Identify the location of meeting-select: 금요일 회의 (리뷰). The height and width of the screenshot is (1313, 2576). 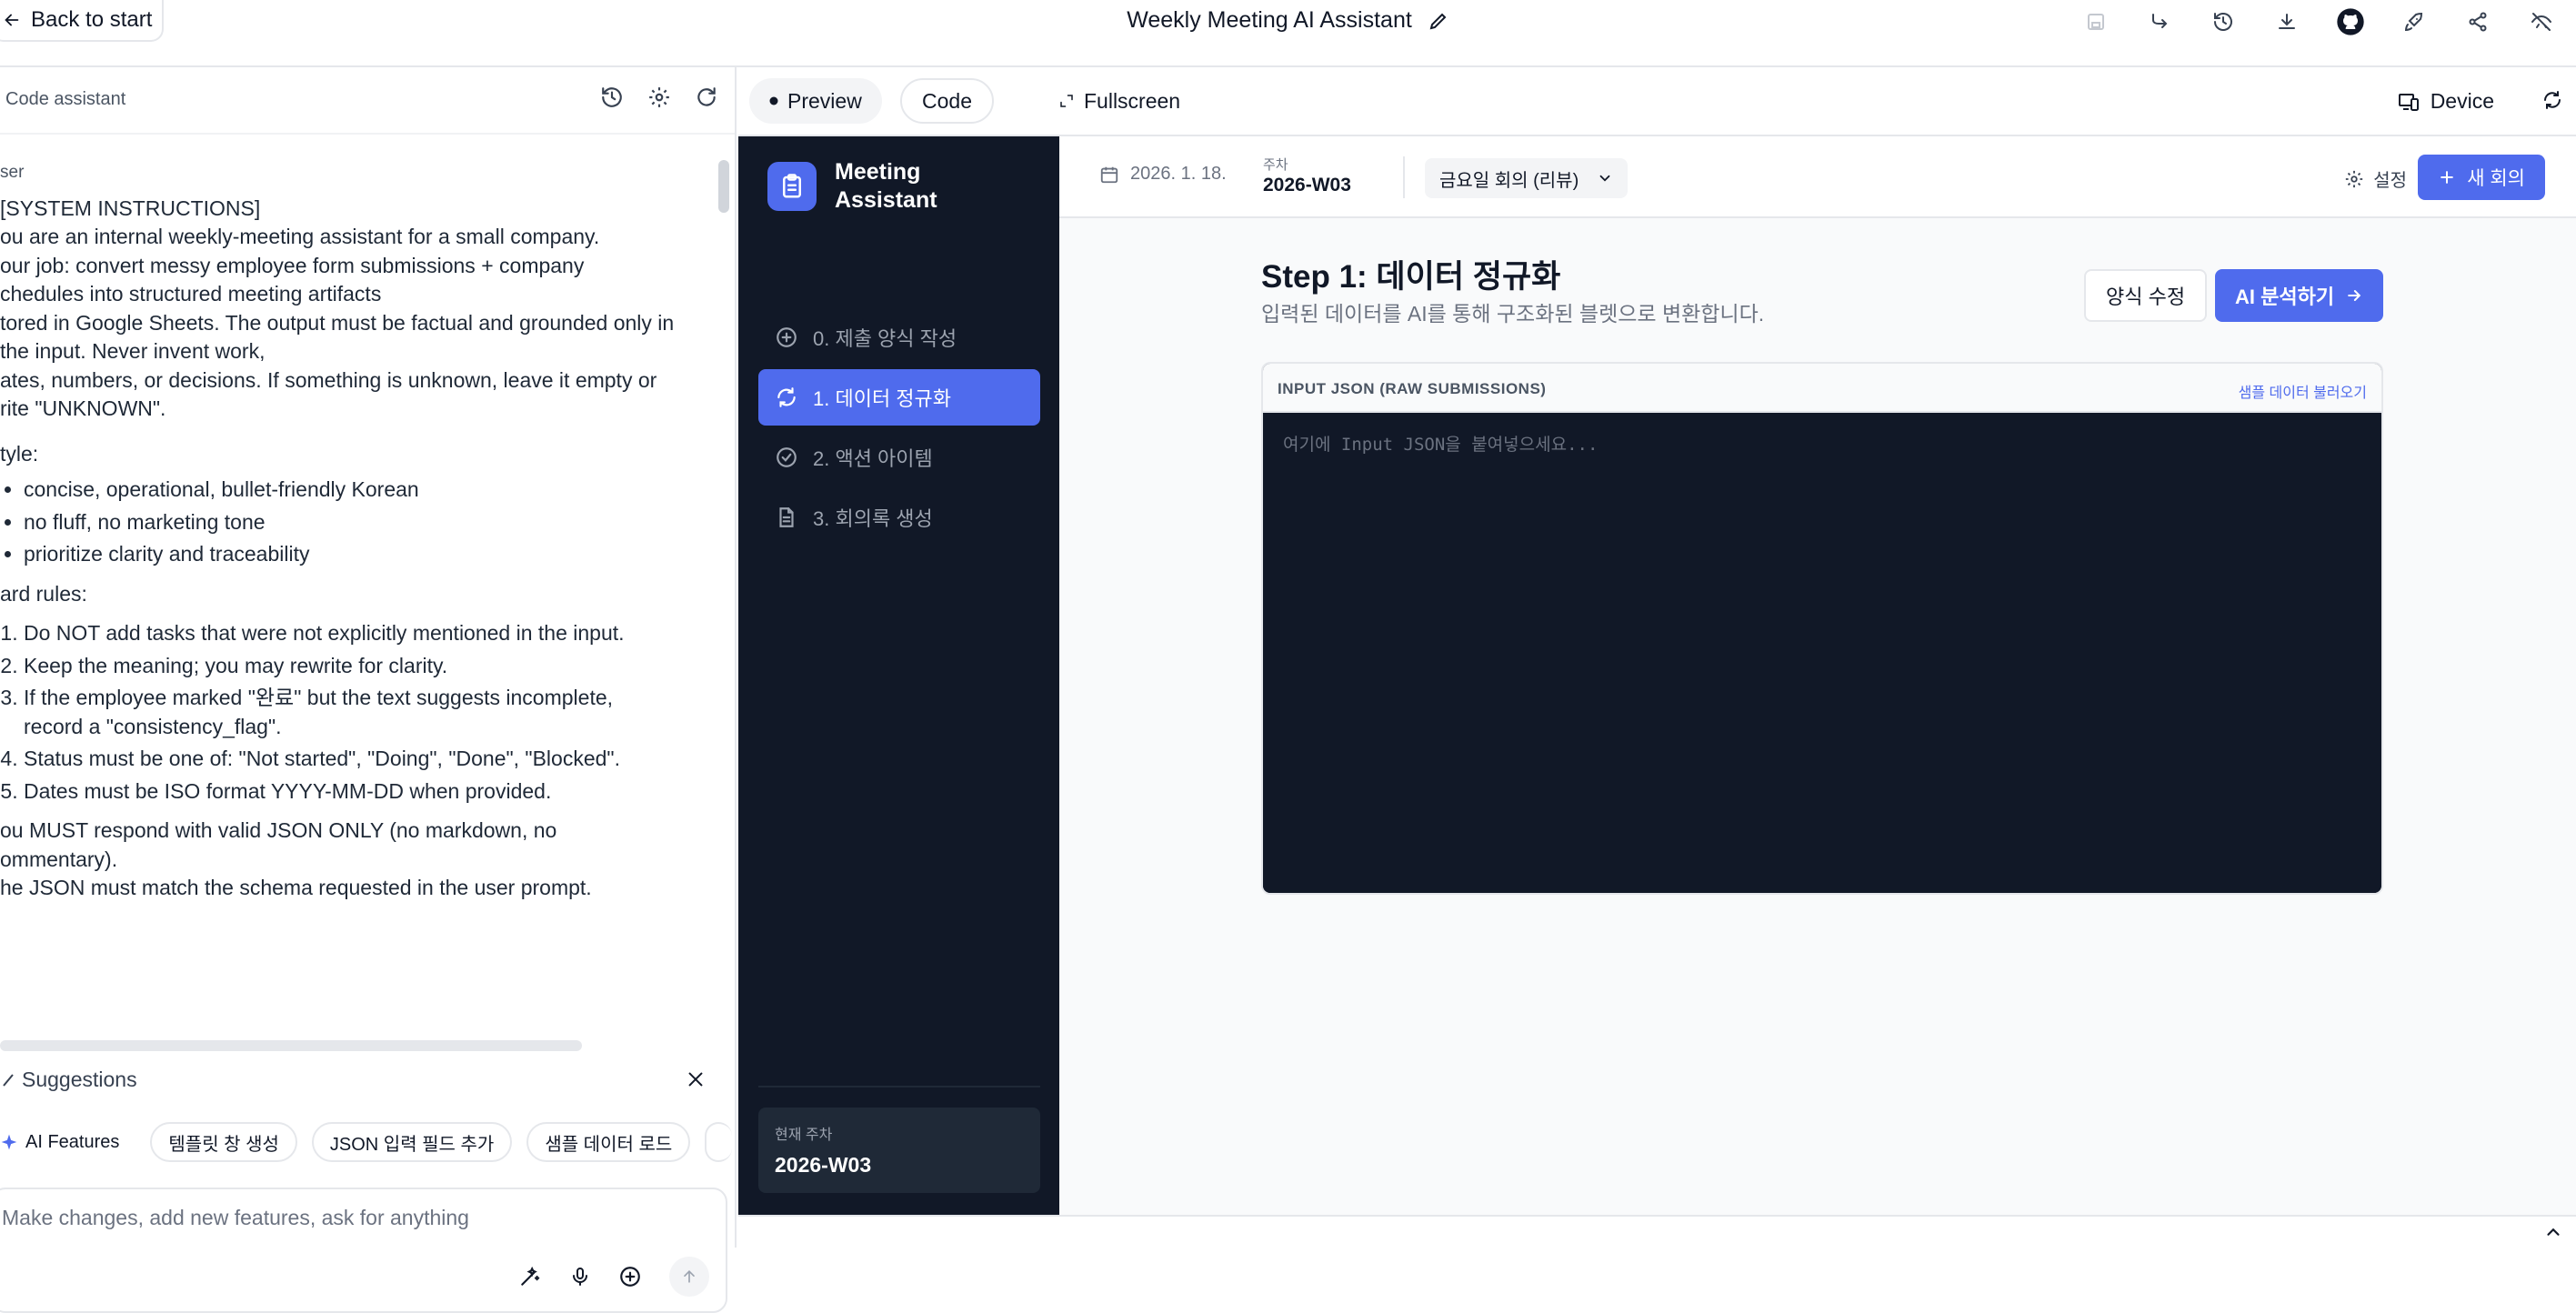
(1527, 178).